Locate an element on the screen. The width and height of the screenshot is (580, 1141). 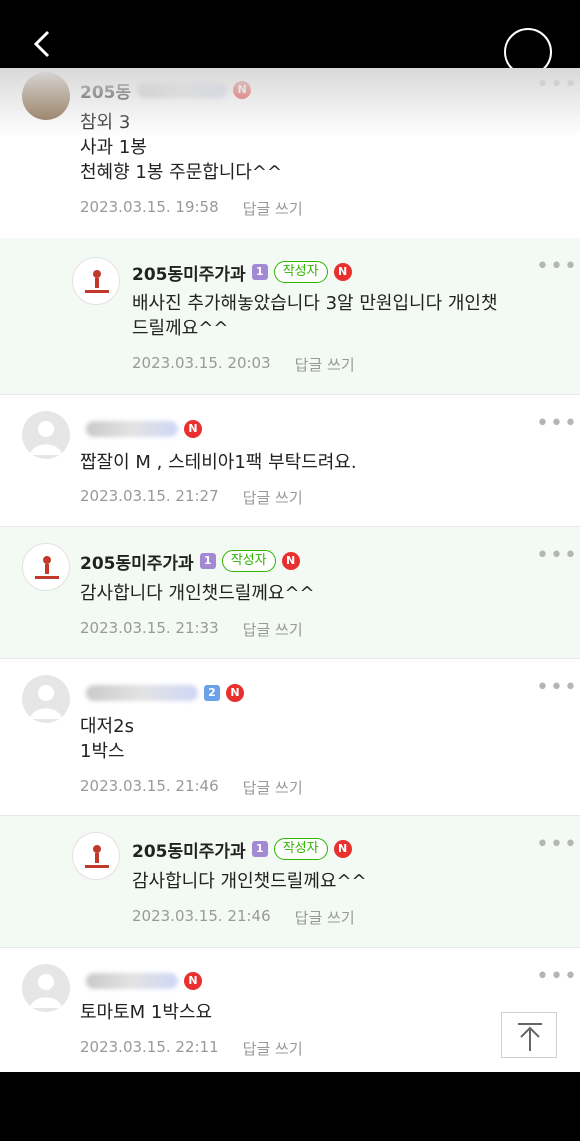
comment-line: 천혜향 1봉 주문합니다^^ is located at coordinates (181, 172).